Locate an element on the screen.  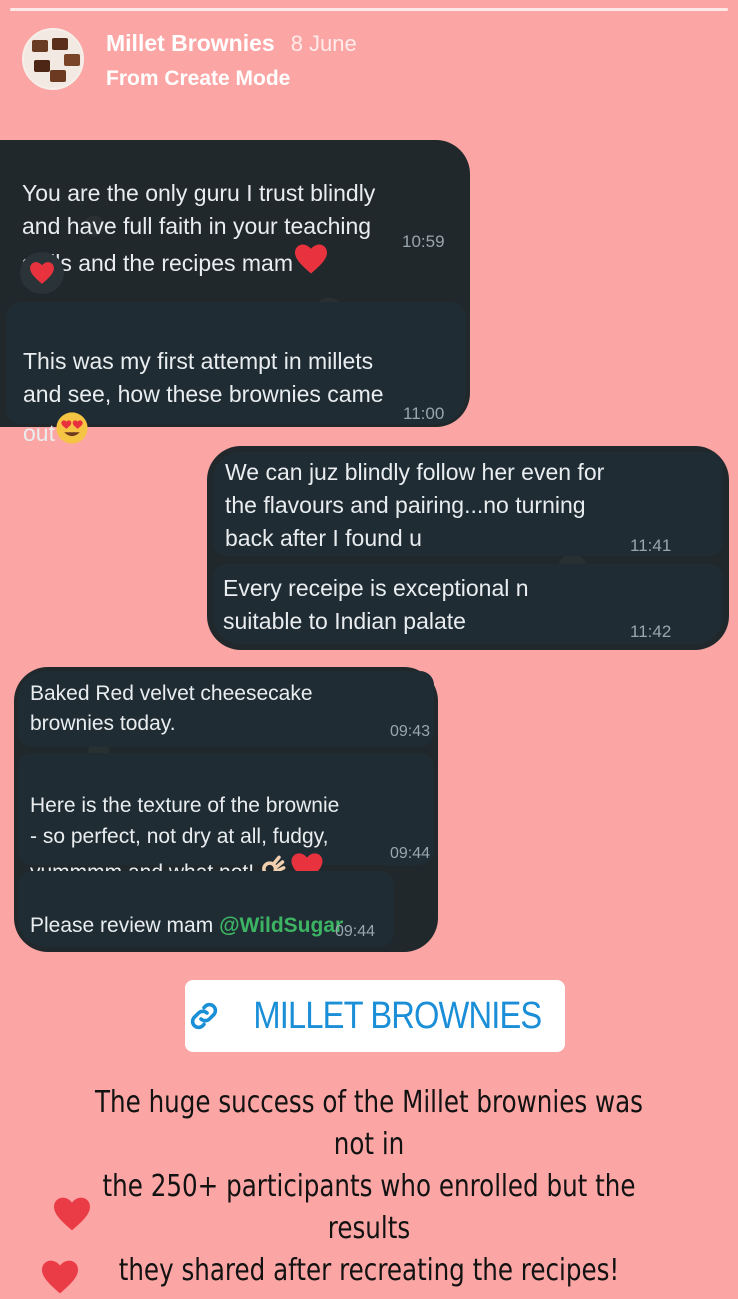
link-icon is located at coordinates (203, 1016).